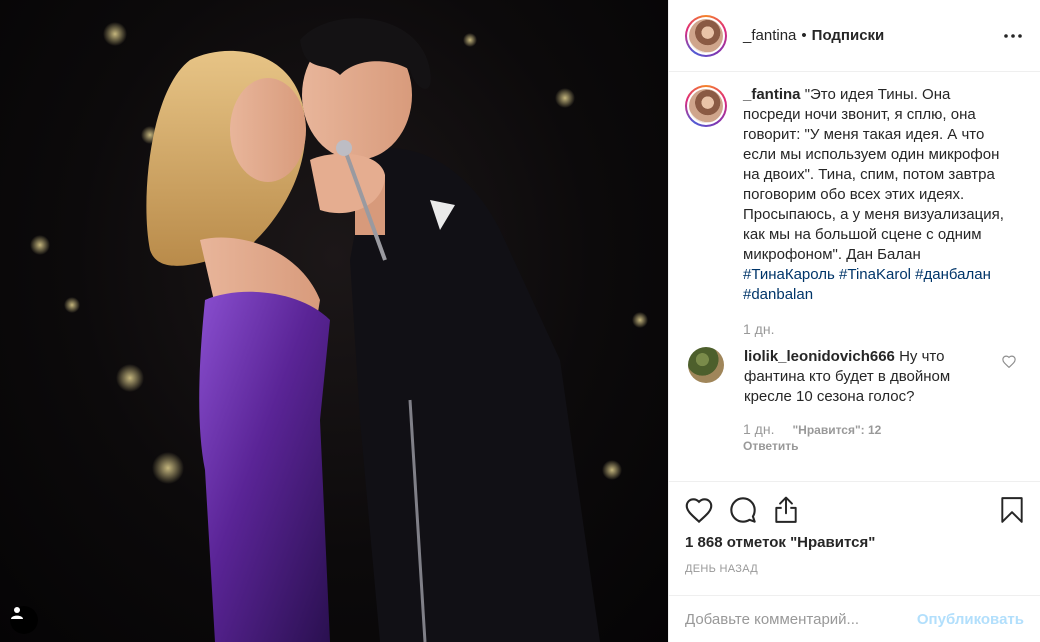 The image size is (1040, 642). I want to click on post-actions: 1 868 отметок "Нравится" день назад, so click(854, 528).